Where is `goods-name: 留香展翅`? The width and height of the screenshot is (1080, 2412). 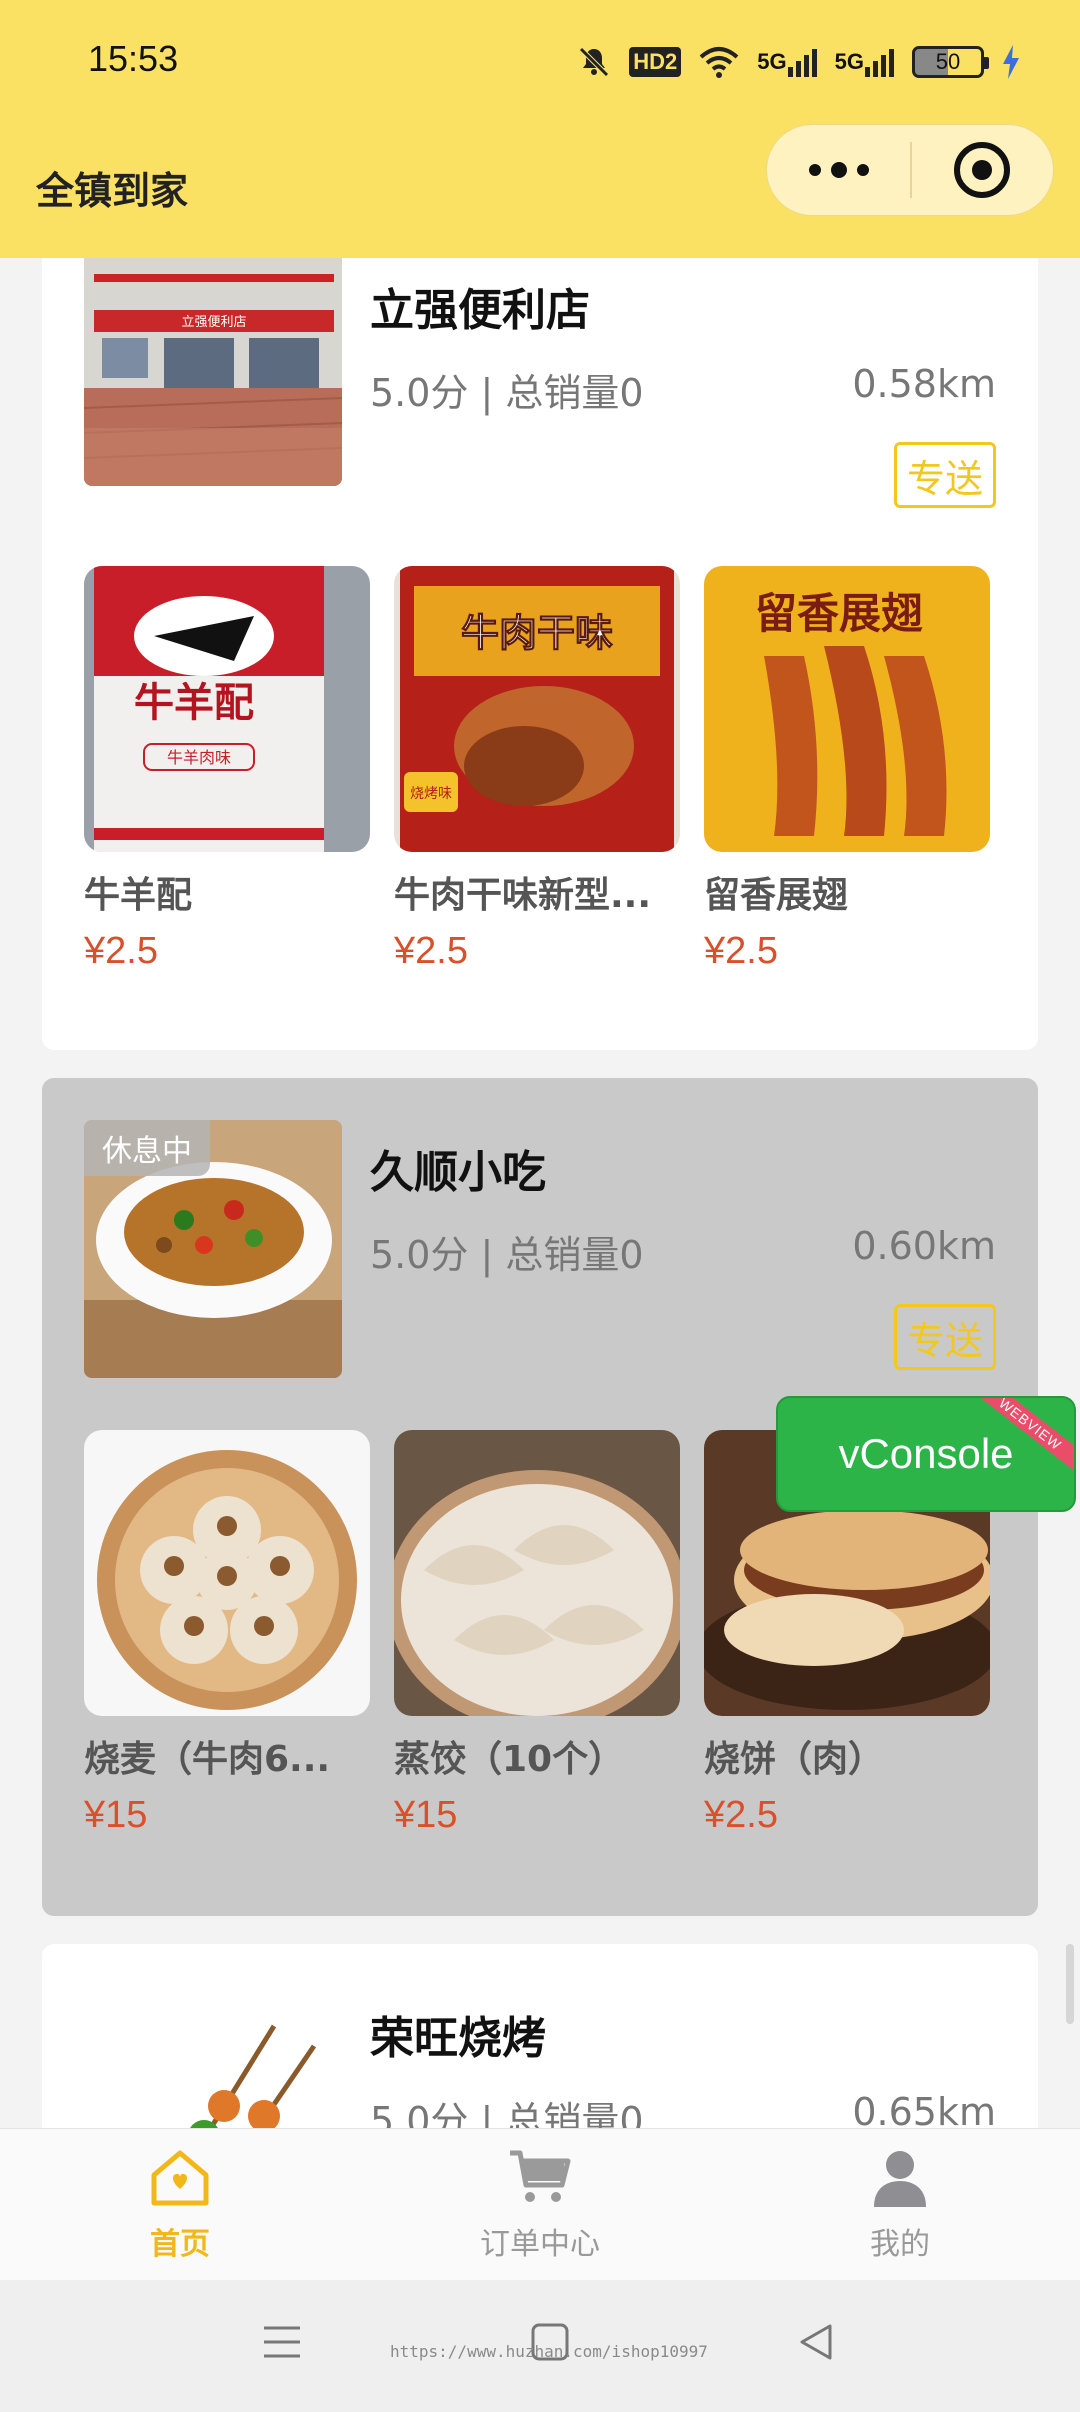
goods-name: 留香展翅 is located at coordinates (776, 895).